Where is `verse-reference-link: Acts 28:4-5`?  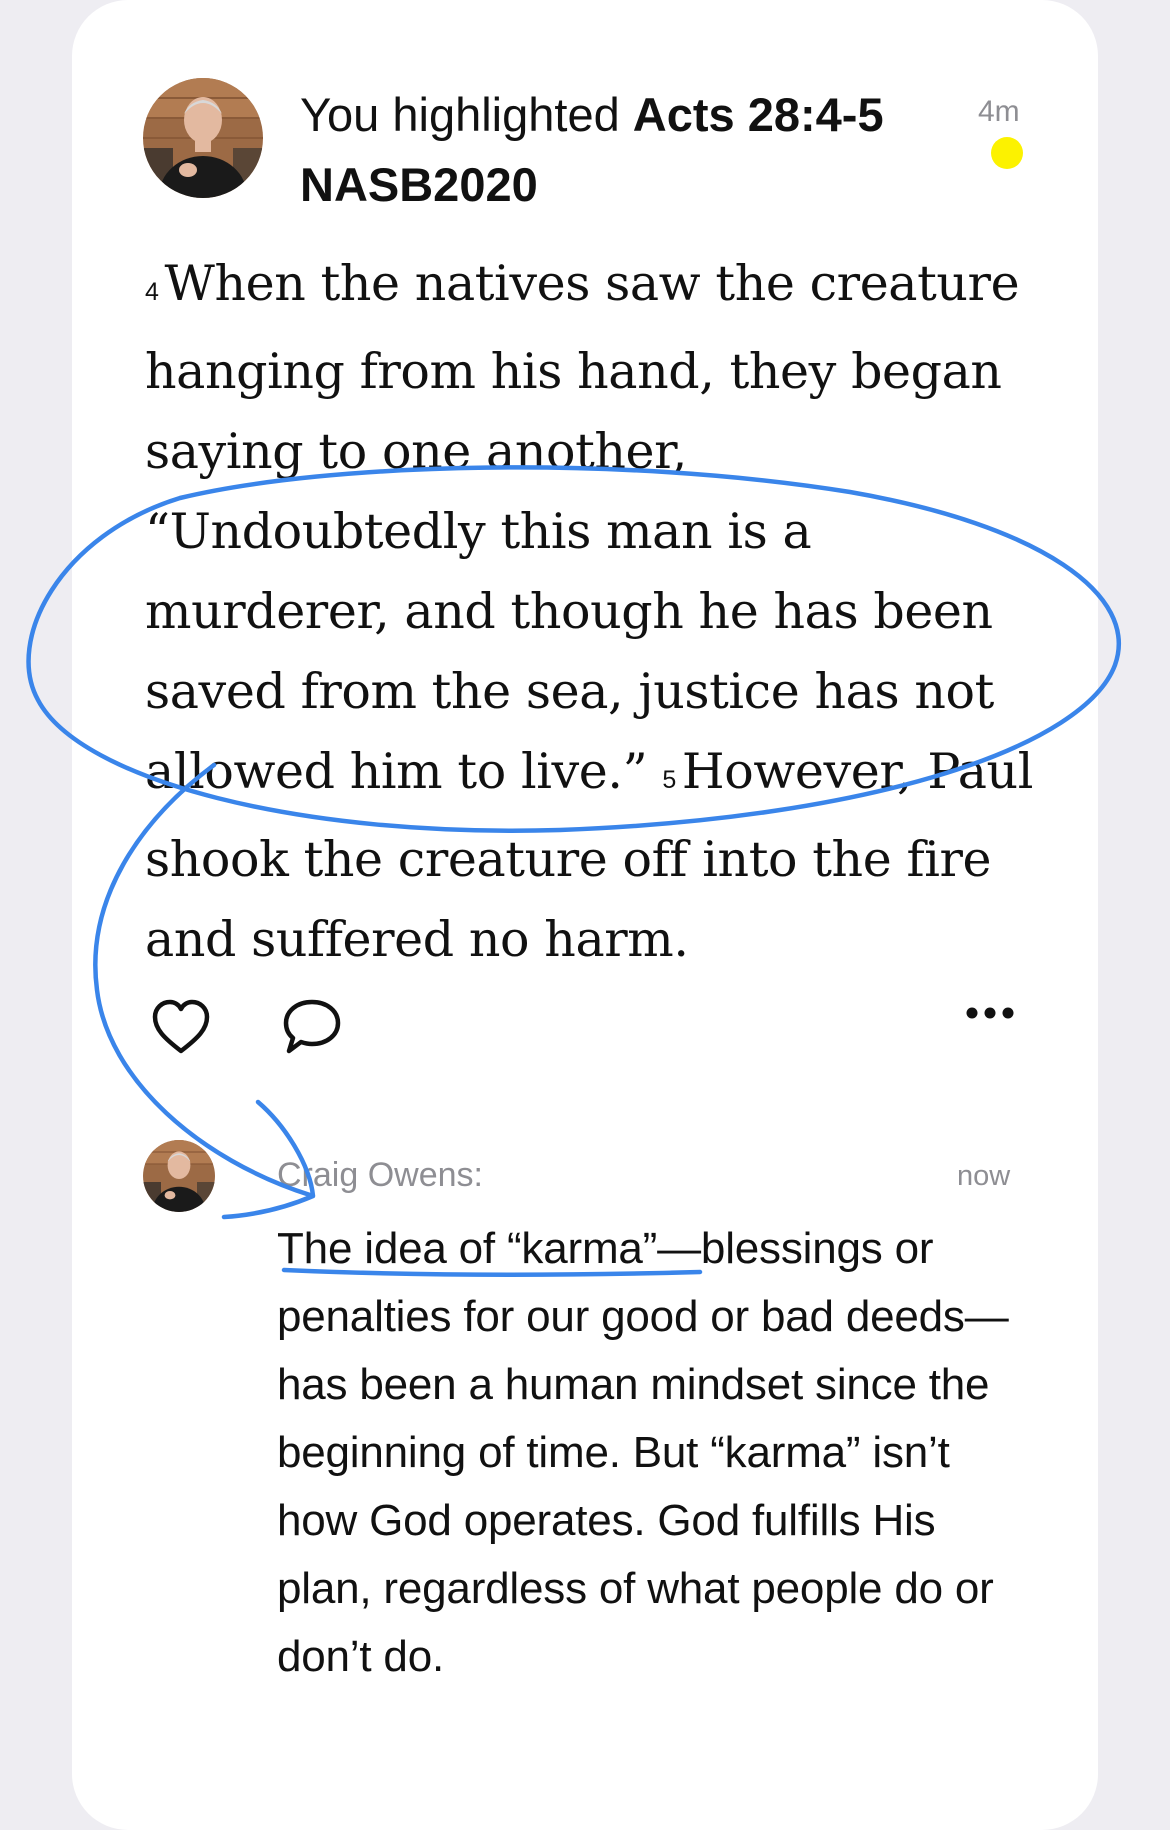
verse-reference-link: Acts 28:4-5 is located at coordinates (758, 114).